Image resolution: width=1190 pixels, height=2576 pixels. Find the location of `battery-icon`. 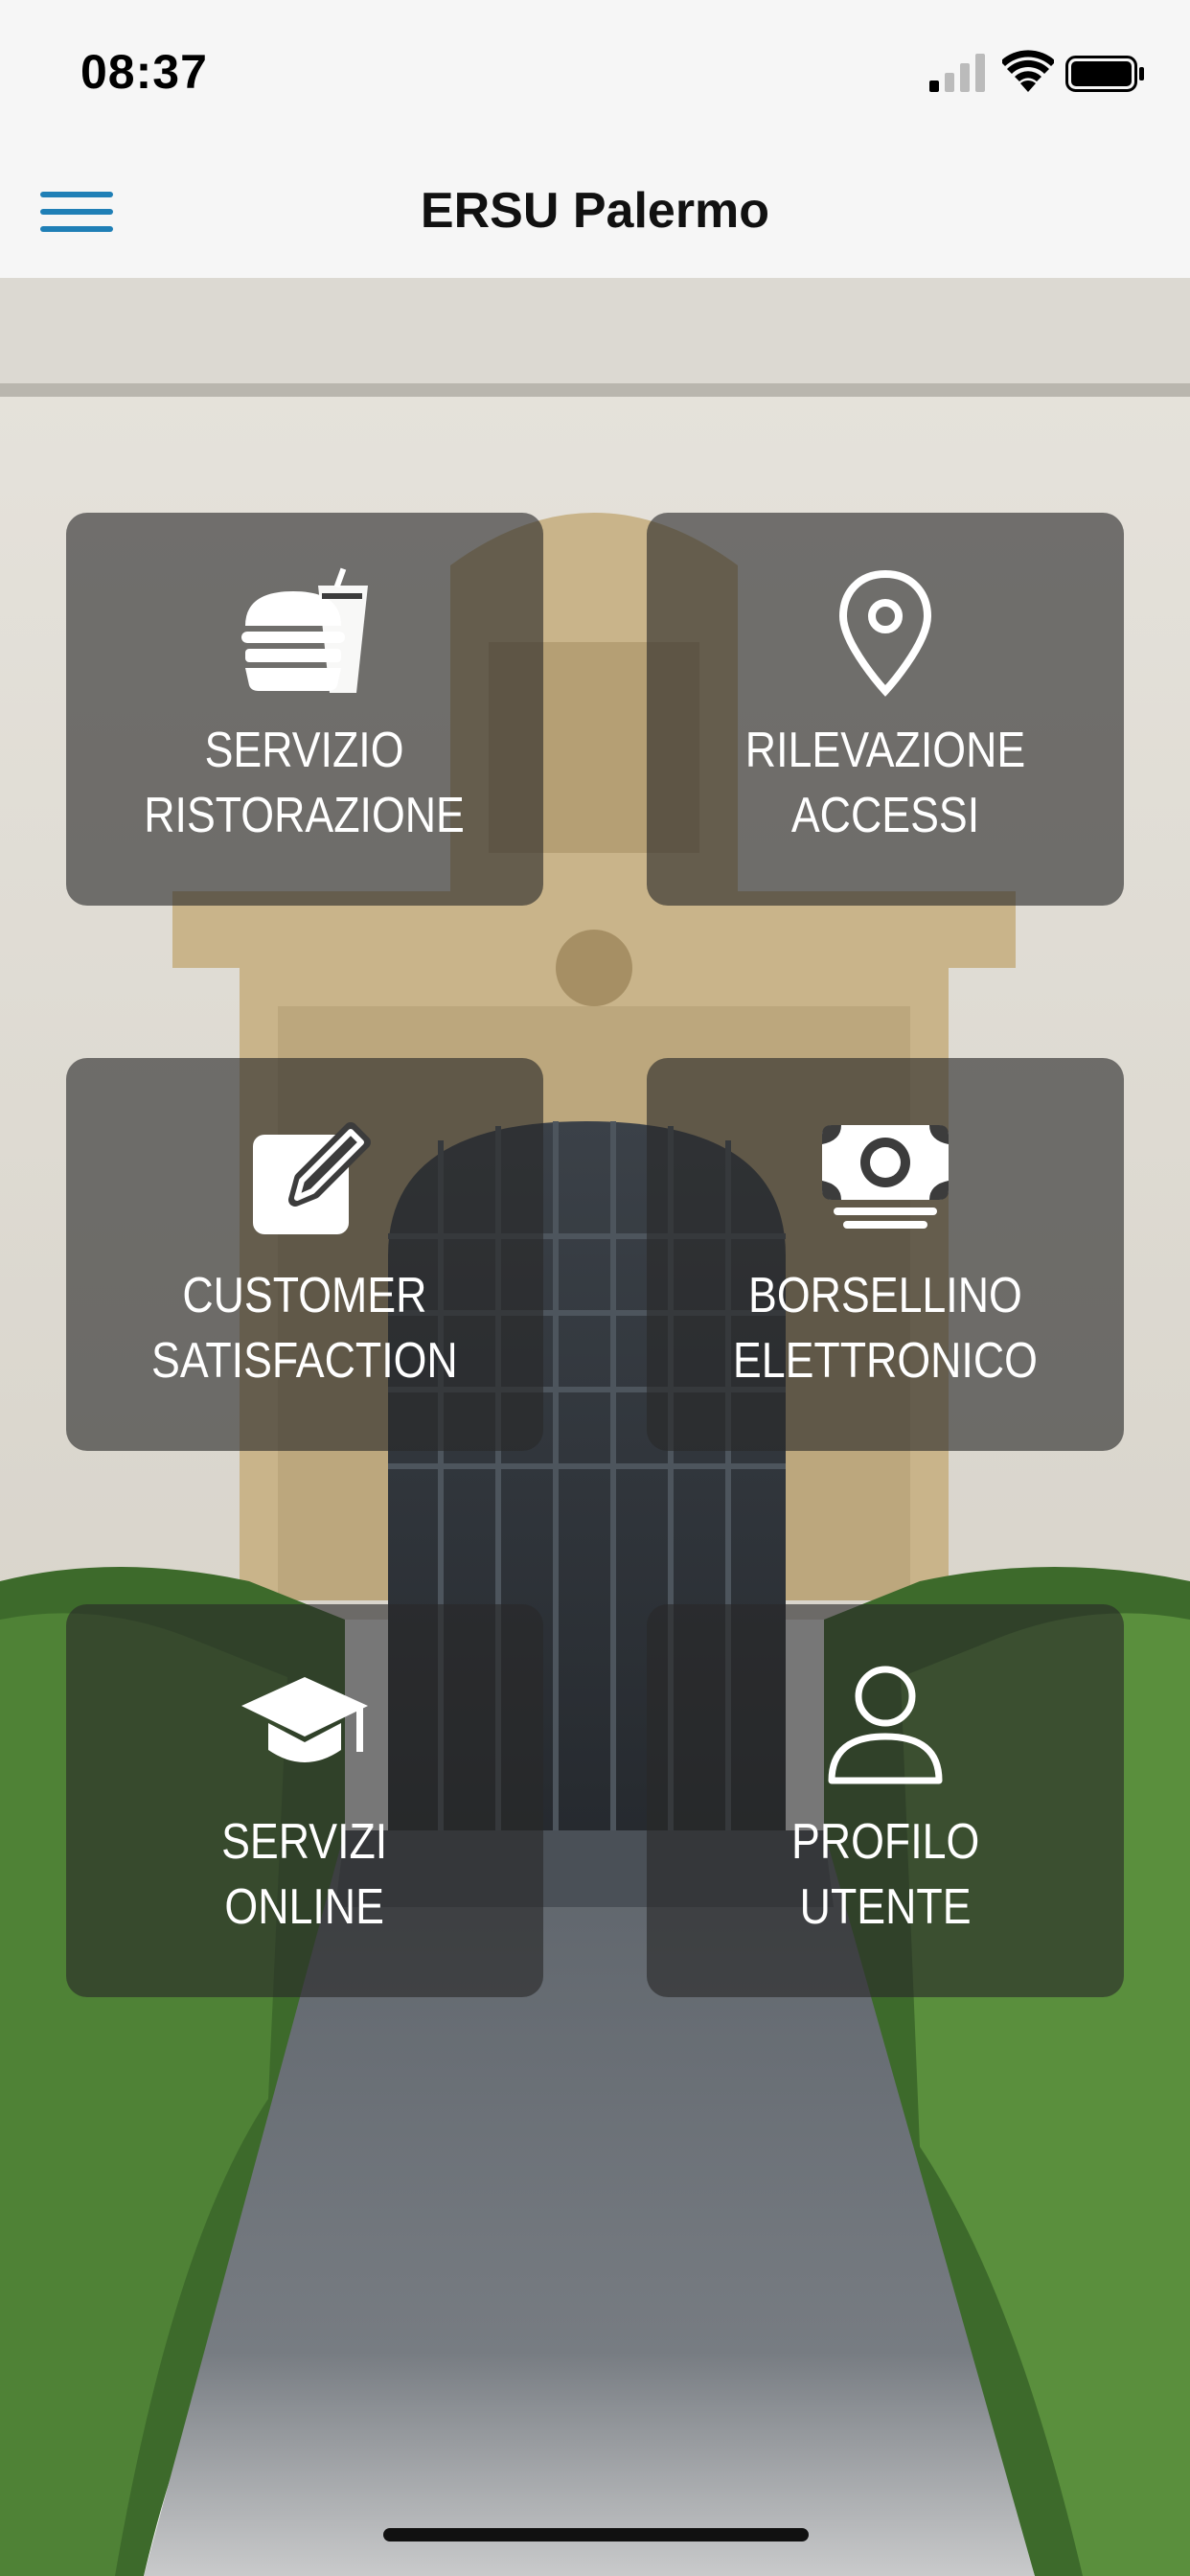

battery-icon is located at coordinates (1104, 74).